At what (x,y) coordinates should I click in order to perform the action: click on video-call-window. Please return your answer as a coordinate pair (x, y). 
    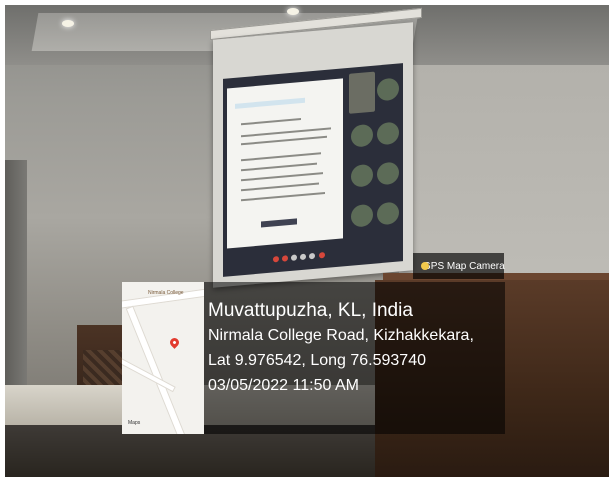
    Looking at the image, I should click on (313, 170).